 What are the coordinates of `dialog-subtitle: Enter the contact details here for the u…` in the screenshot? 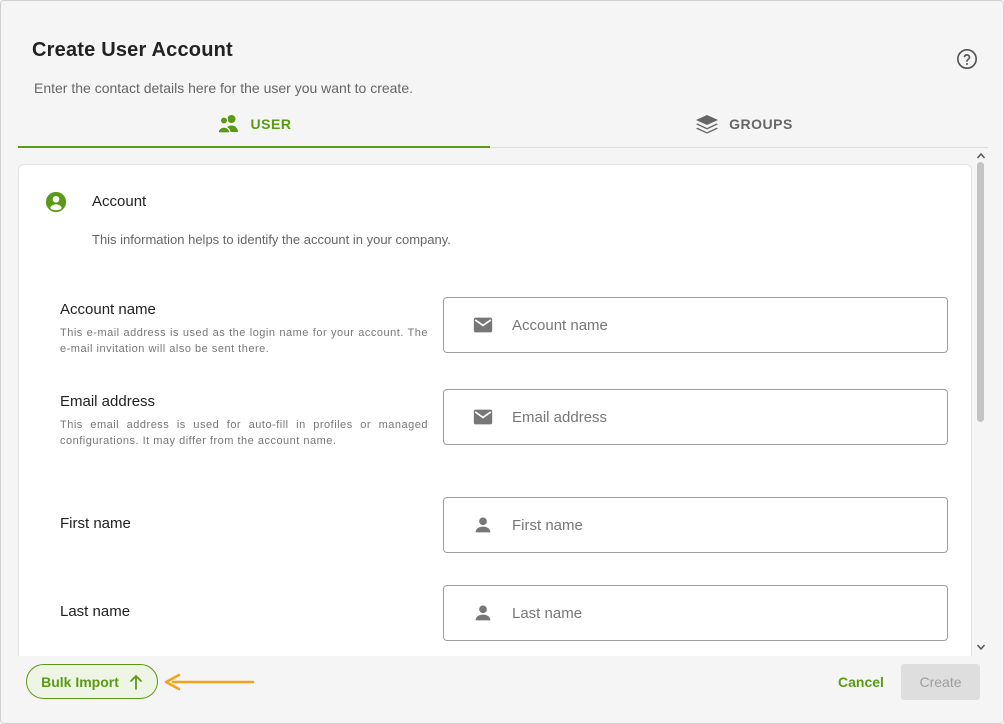 It's located at (223, 88).